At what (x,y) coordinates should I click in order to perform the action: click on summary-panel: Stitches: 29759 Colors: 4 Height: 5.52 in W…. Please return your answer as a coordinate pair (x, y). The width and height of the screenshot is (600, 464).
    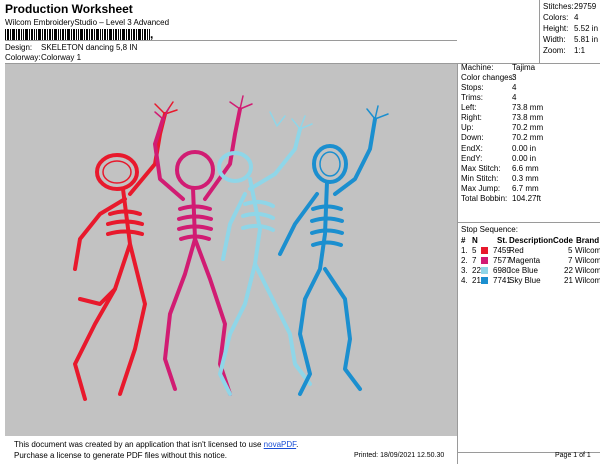
    Looking at the image, I should click on (571, 32).